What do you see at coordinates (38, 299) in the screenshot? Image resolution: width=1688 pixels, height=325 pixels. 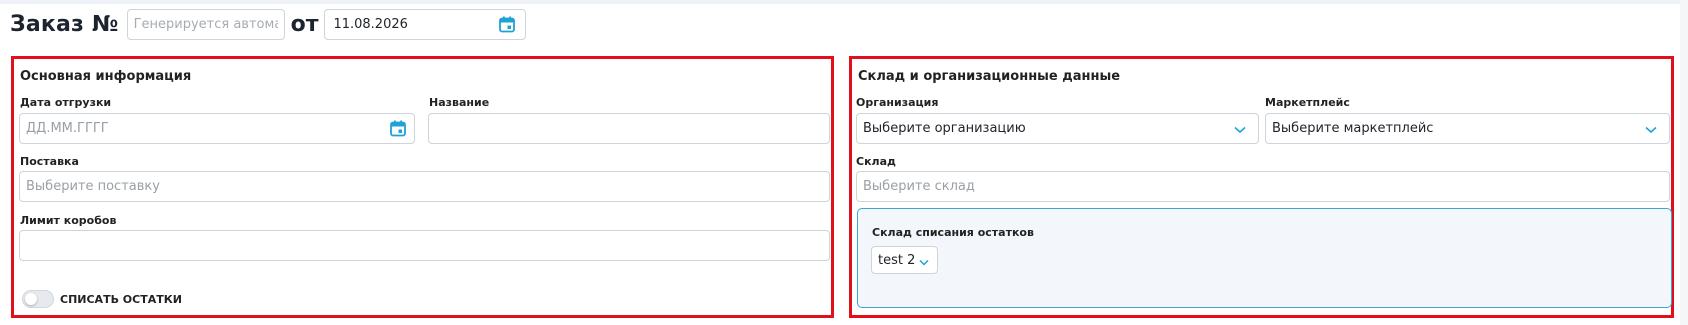 I see `write-off-toggle` at bounding box center [38, 299].